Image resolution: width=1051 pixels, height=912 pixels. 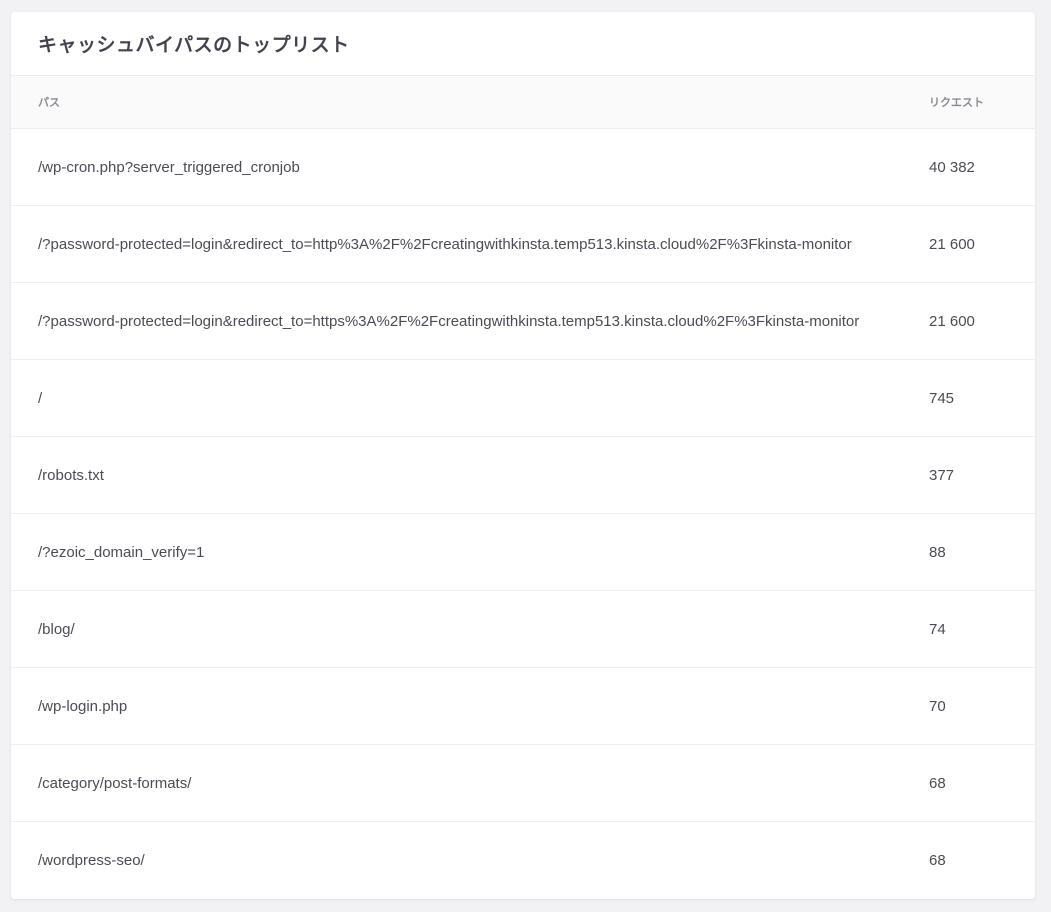 I want to click on row-requests: 745, so click(x=942, y=398).